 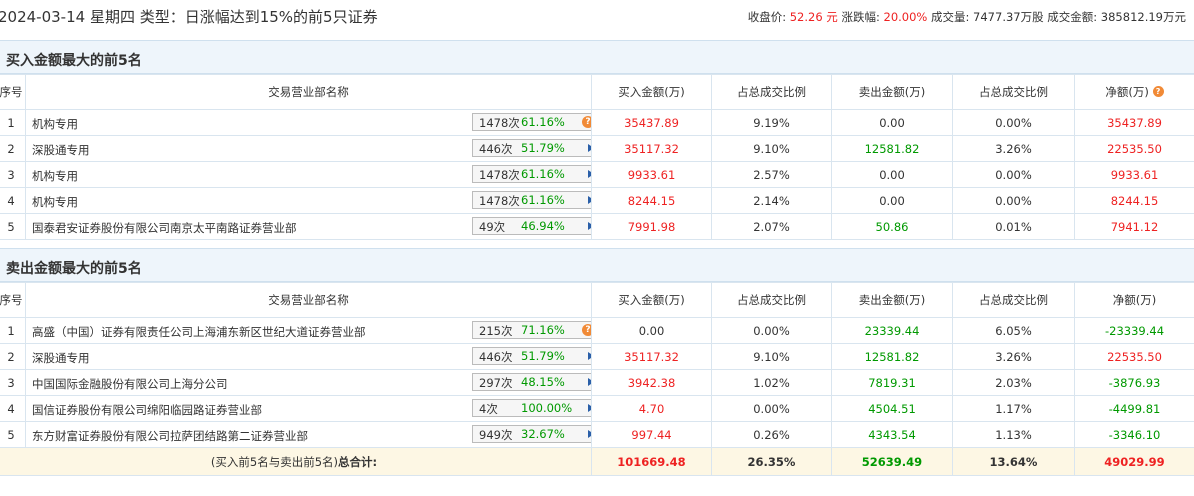 I want to click on row-buy: 7991.98, so click(x=651, y=226).